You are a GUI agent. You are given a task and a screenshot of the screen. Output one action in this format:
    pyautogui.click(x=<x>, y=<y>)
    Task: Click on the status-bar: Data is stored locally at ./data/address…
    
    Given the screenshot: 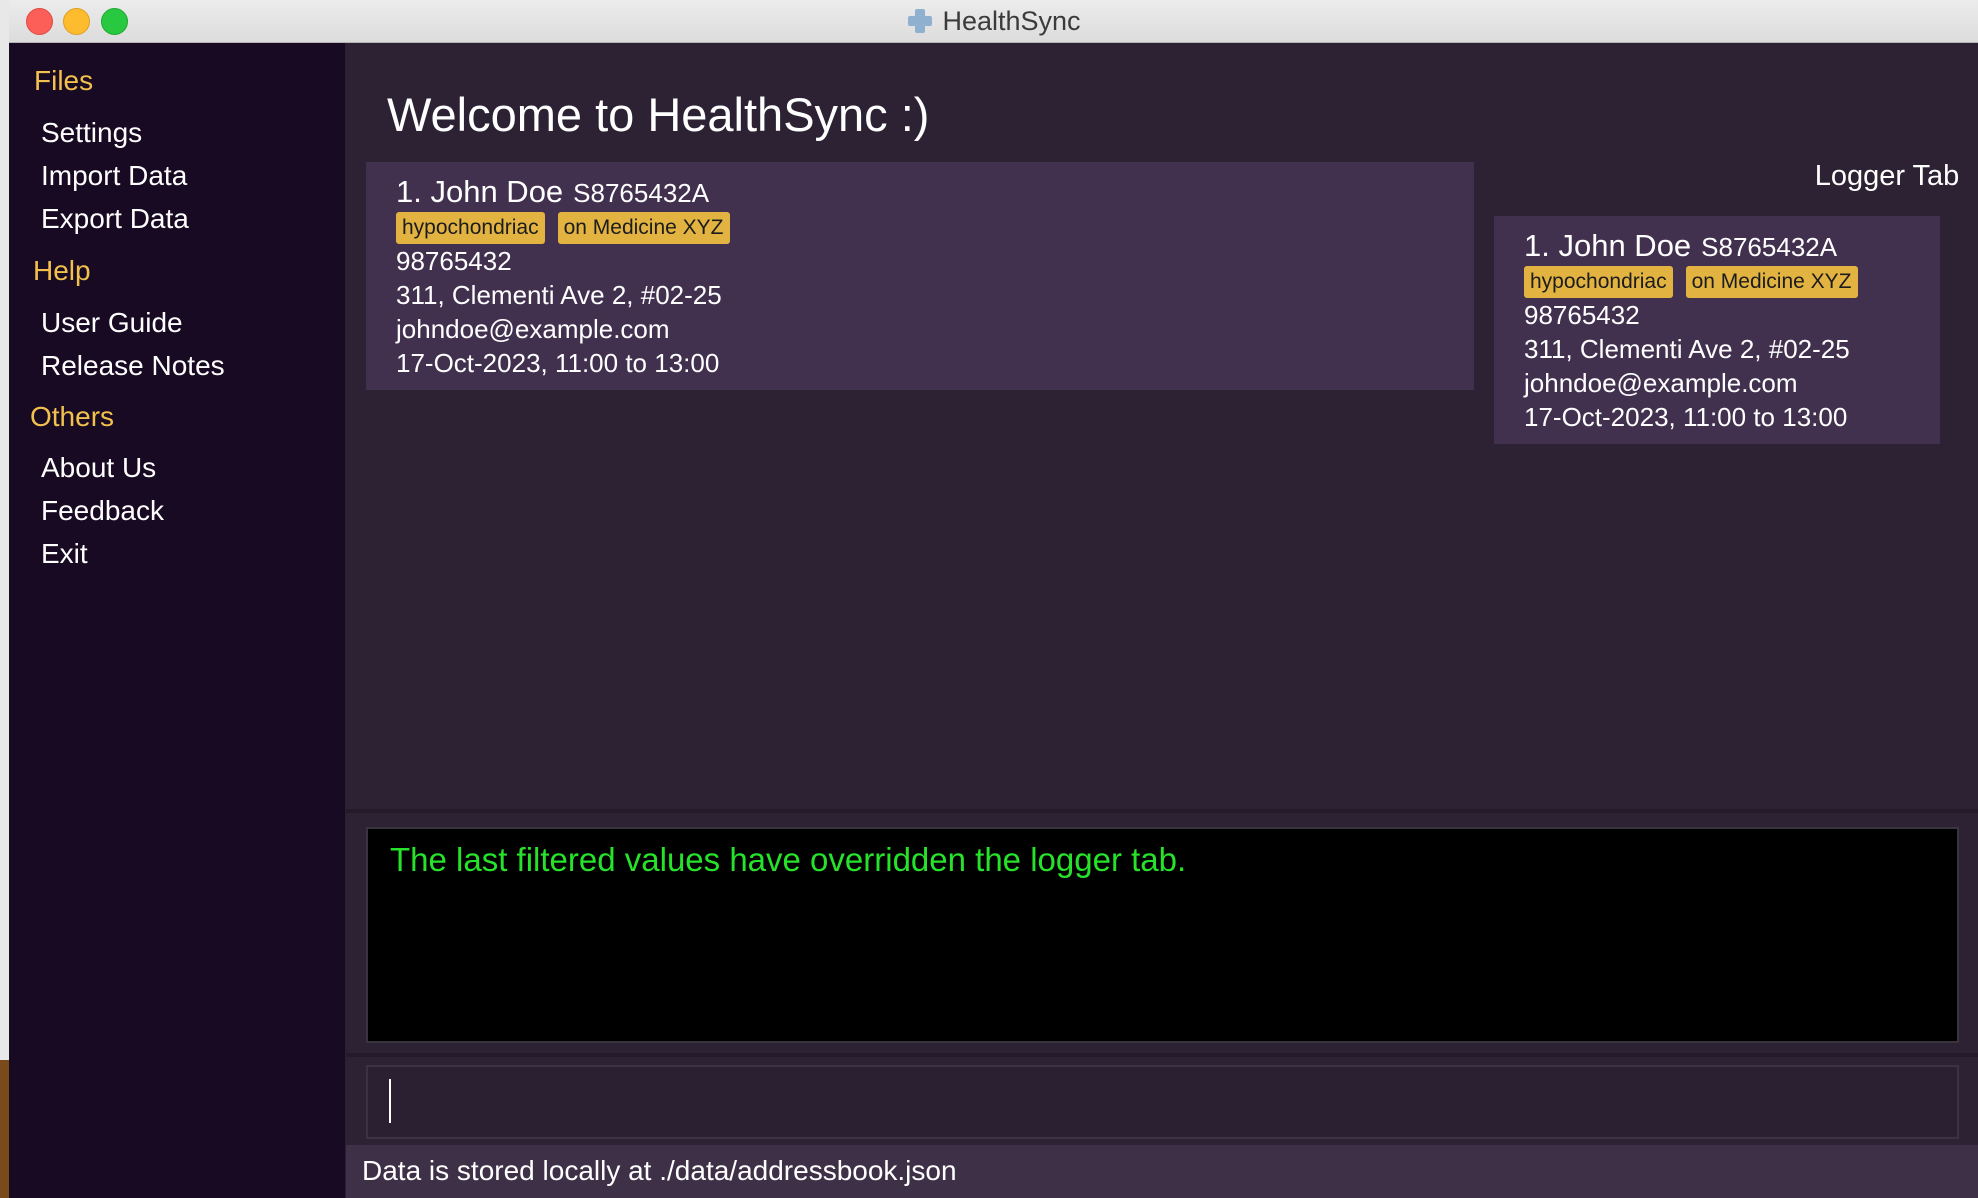 What is the action you would take?
    pyautogui.click(x=1162, y=1171)
    